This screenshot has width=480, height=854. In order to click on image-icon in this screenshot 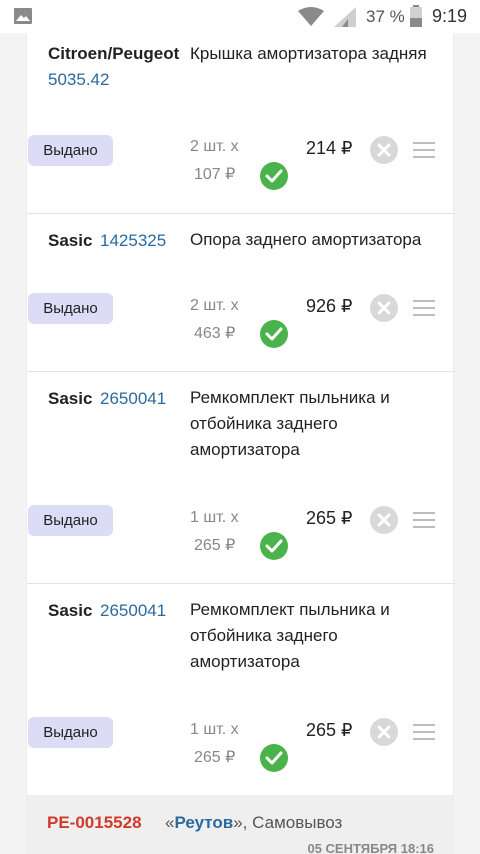, I will do `click(23, 16)`.